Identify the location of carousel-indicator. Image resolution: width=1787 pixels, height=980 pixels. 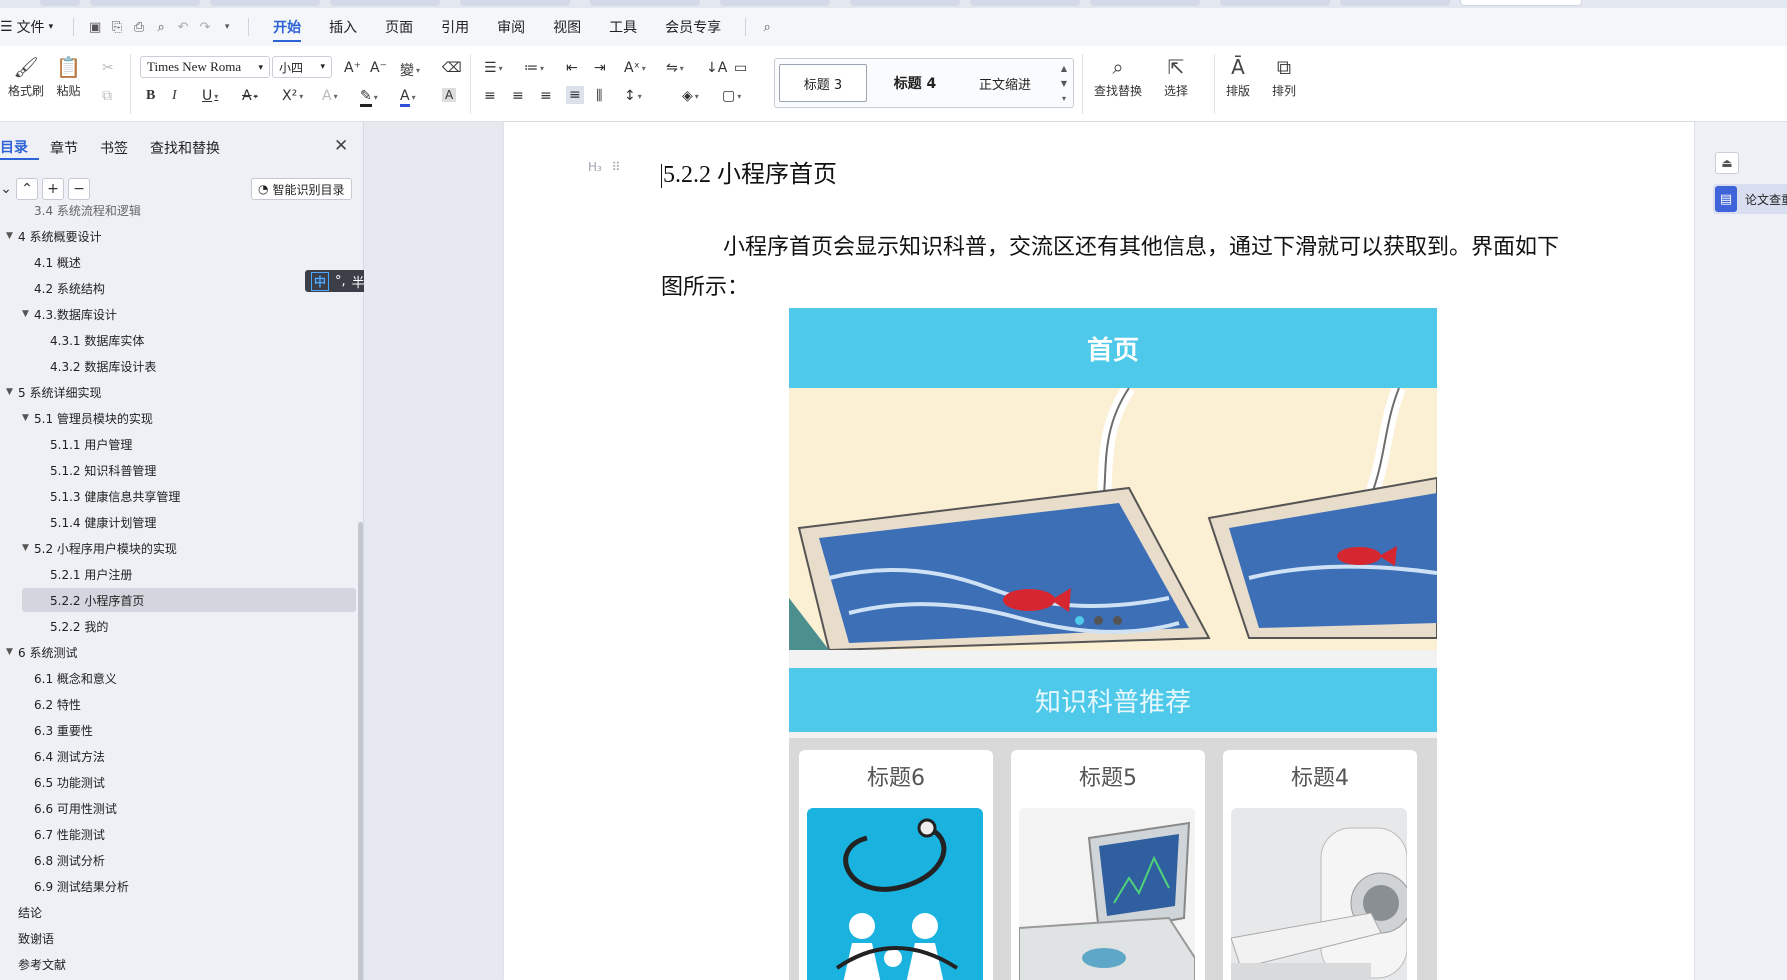
(1098, 620).